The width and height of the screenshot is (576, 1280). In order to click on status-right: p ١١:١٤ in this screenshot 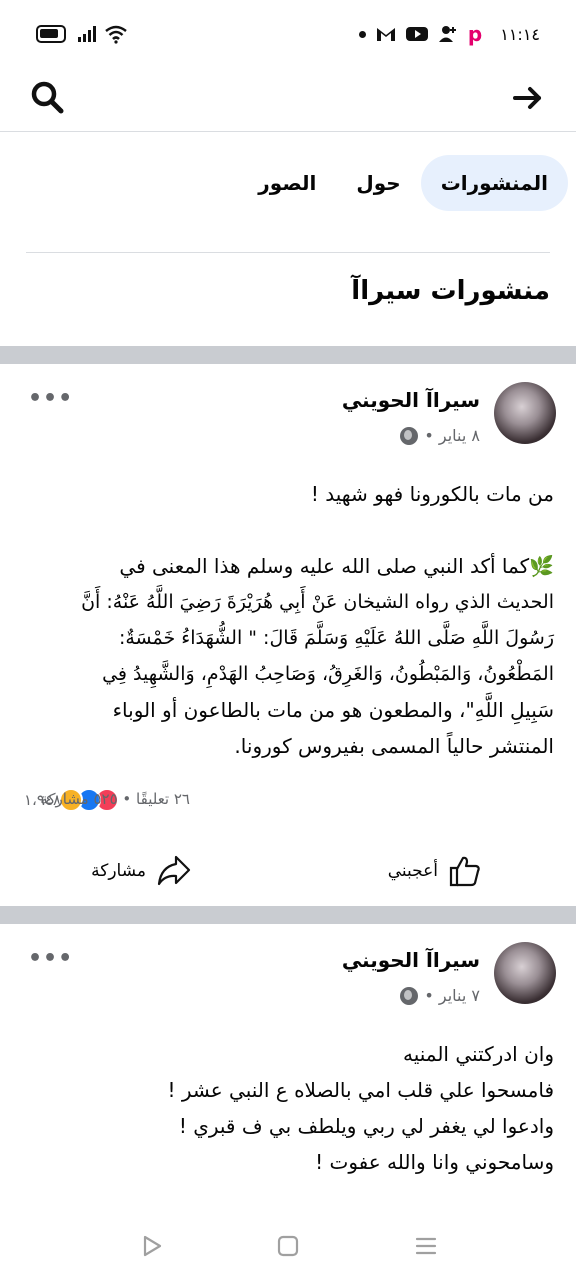, I will do `click(449, 34)`.